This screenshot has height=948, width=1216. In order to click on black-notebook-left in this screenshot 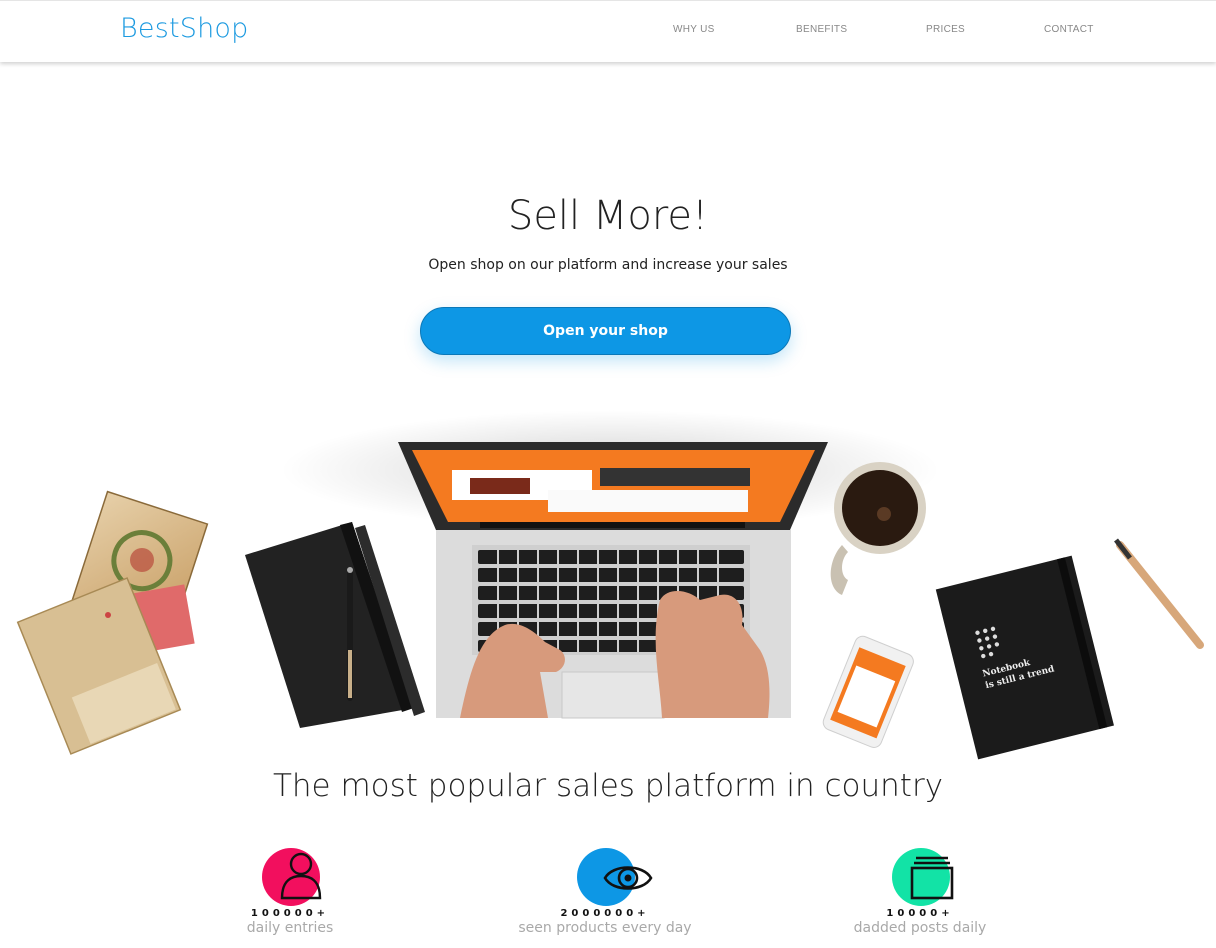, I will do `click(335, 625)`.